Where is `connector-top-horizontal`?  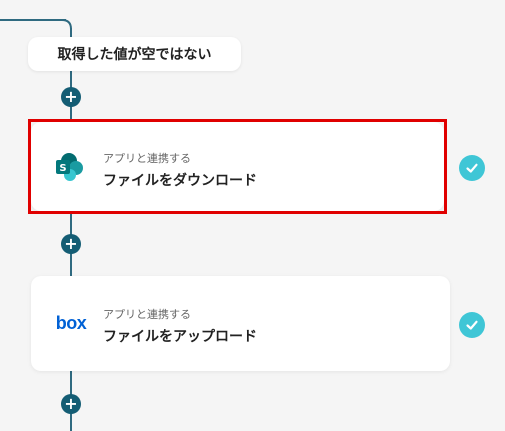
connector-top-horizontal is located at coordinates (33, 20).